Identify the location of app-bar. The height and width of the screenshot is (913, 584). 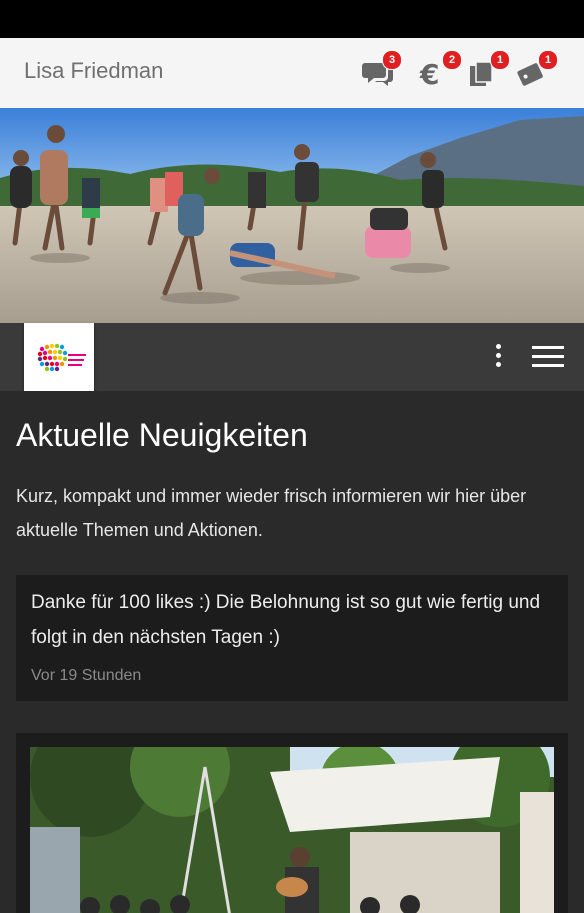
(292, 357).